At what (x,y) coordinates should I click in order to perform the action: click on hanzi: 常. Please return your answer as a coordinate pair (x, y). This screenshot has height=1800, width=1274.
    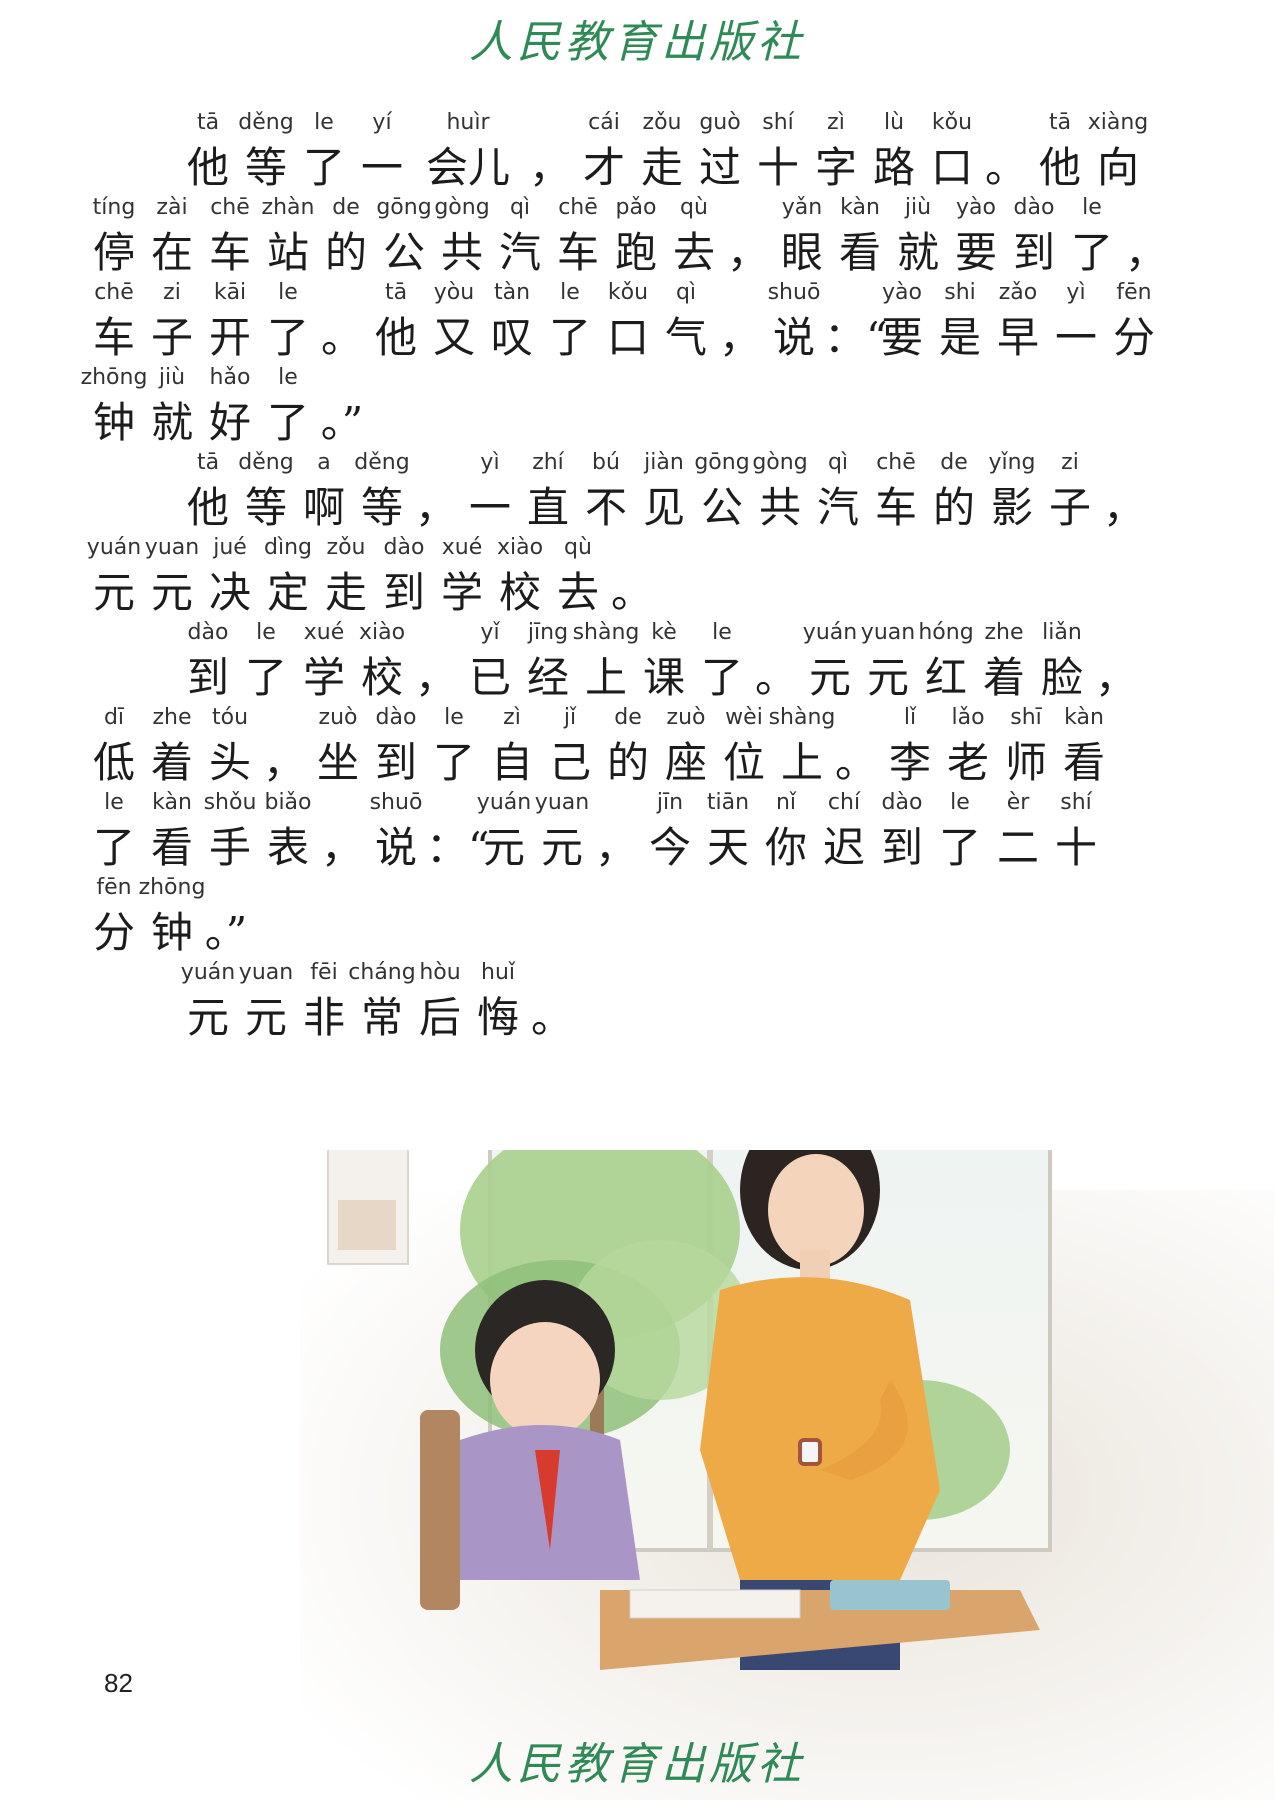
    Looking at the image, I should click on (381, 1017).